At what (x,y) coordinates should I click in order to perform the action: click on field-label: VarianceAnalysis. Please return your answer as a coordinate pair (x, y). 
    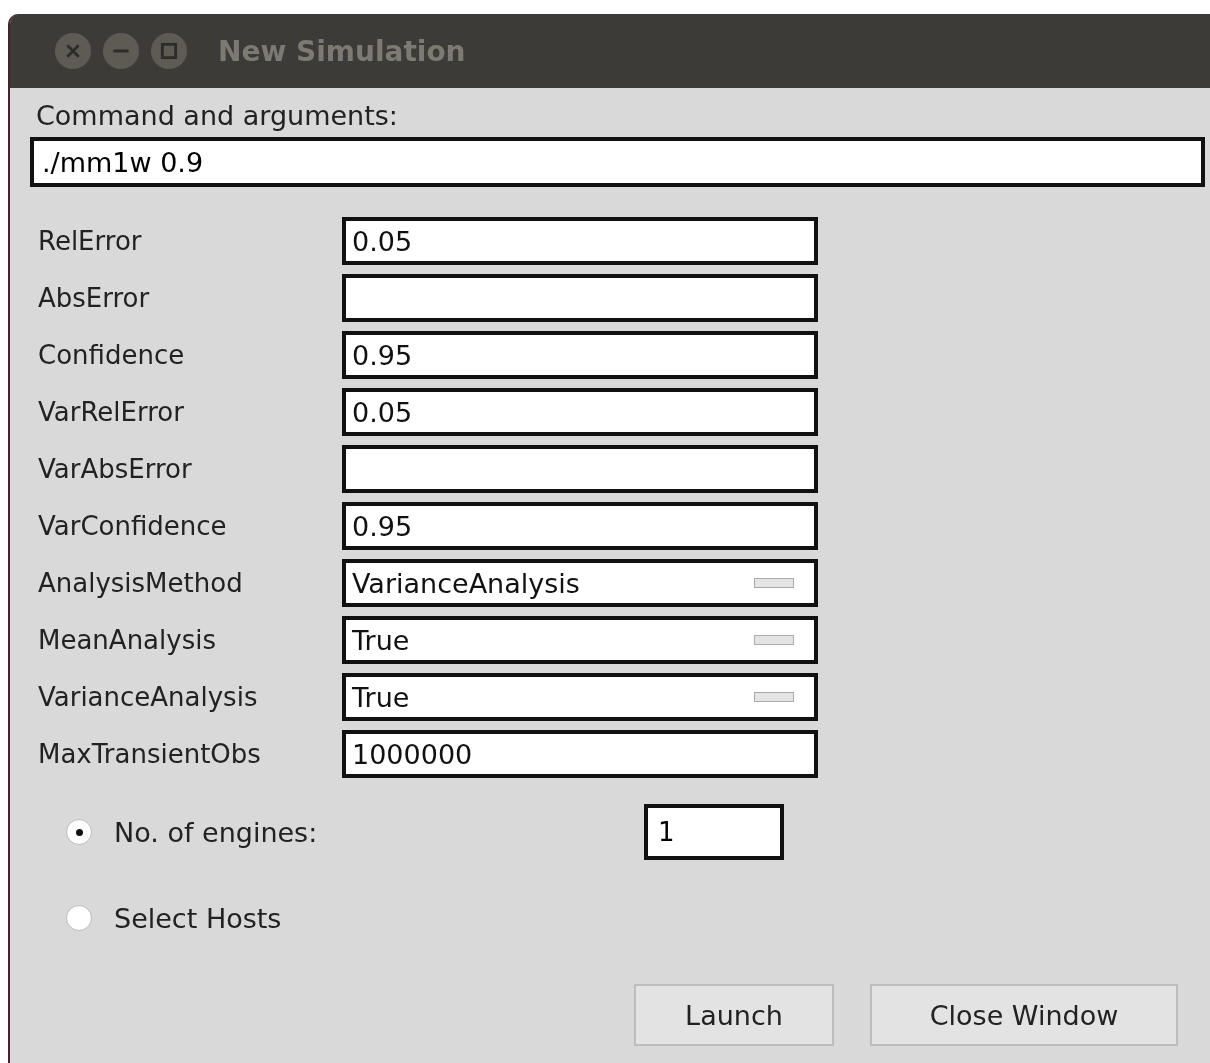
    Looking at the image, I should click on (148, 697).